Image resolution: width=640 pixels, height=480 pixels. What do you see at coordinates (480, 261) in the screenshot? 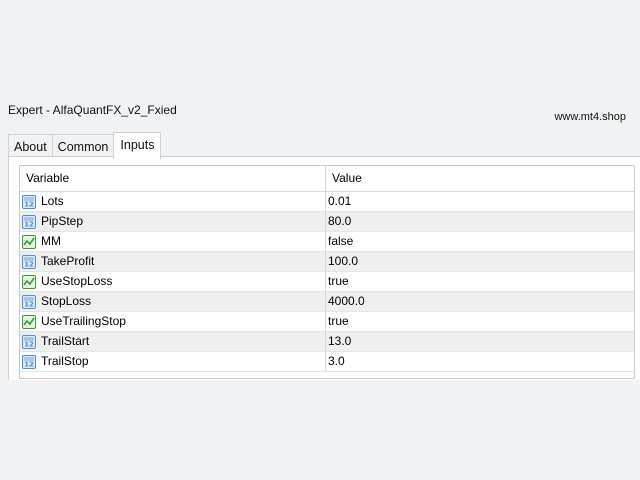
I see `value-cell: 100.0` at bounding box center [480, 261].